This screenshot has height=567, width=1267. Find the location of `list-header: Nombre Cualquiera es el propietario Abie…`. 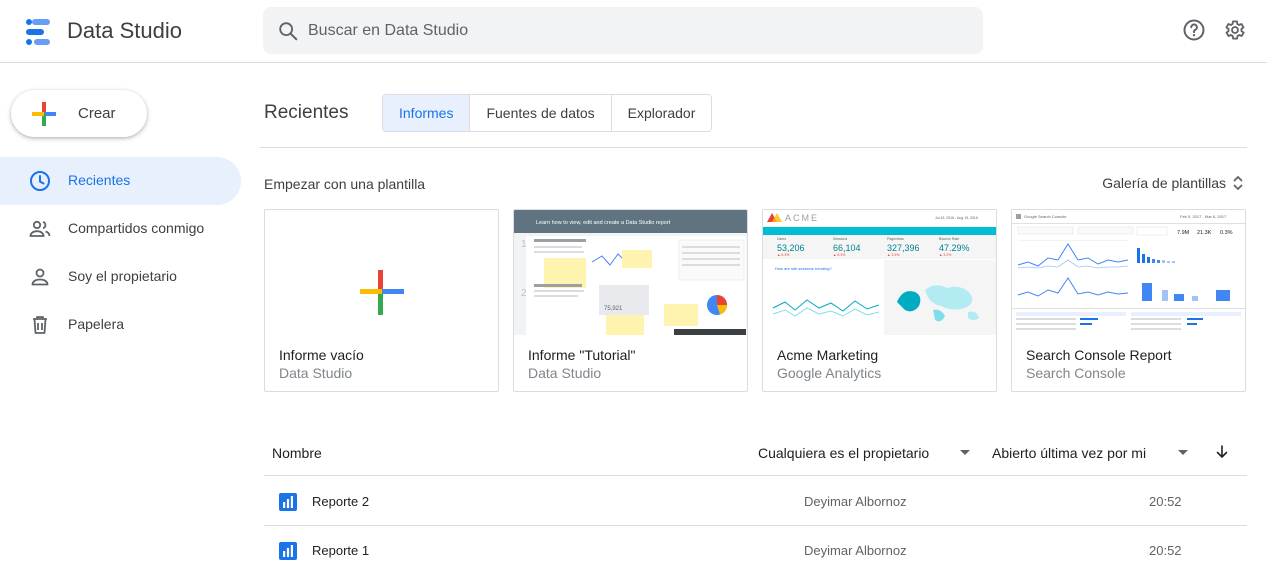

list-header: Nombre Cualquiera es el propietario Abie… is located at coordinates (755, 452).